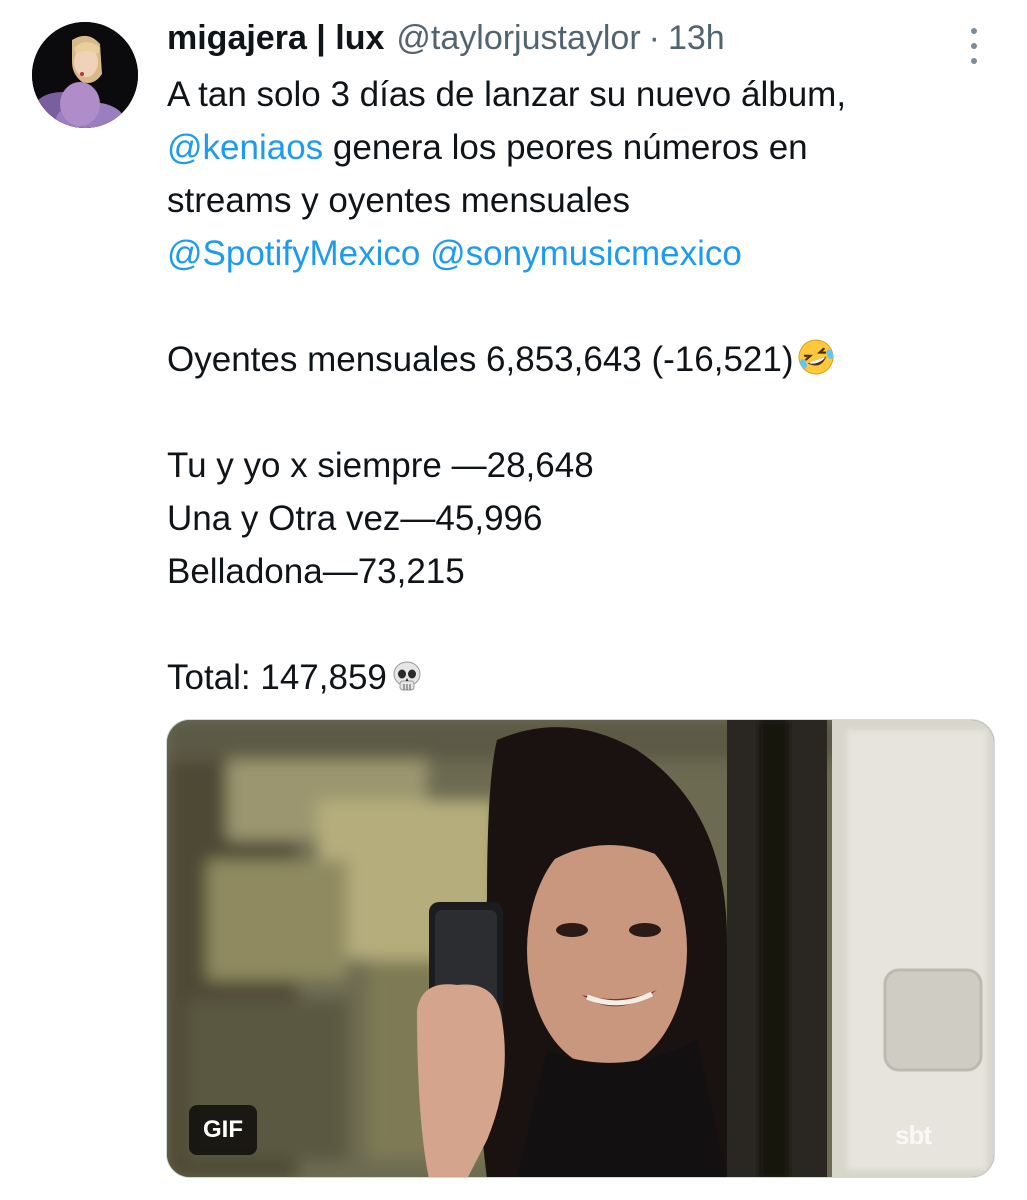 The width and height of the screenshot is (1027, 1200). Describe the element at coordinates (293, 253) in the screenshot. I see `mention-link: @SpotifyMexico` at that location.